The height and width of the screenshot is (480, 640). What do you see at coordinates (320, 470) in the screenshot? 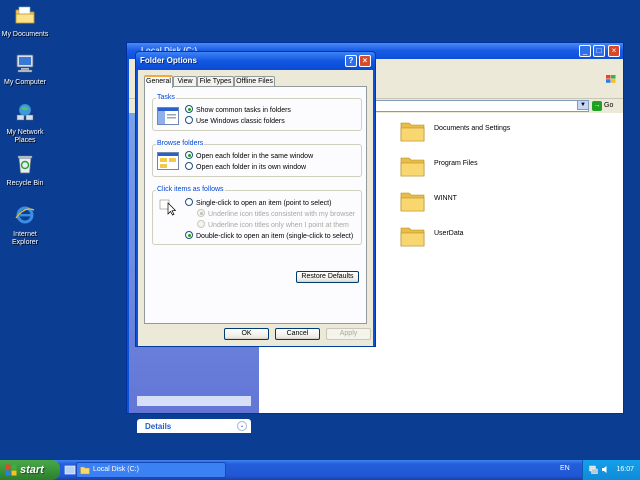
I see `taskbar: start Local Disk (C:) EN 16:07` at bounding box center [320, 470].